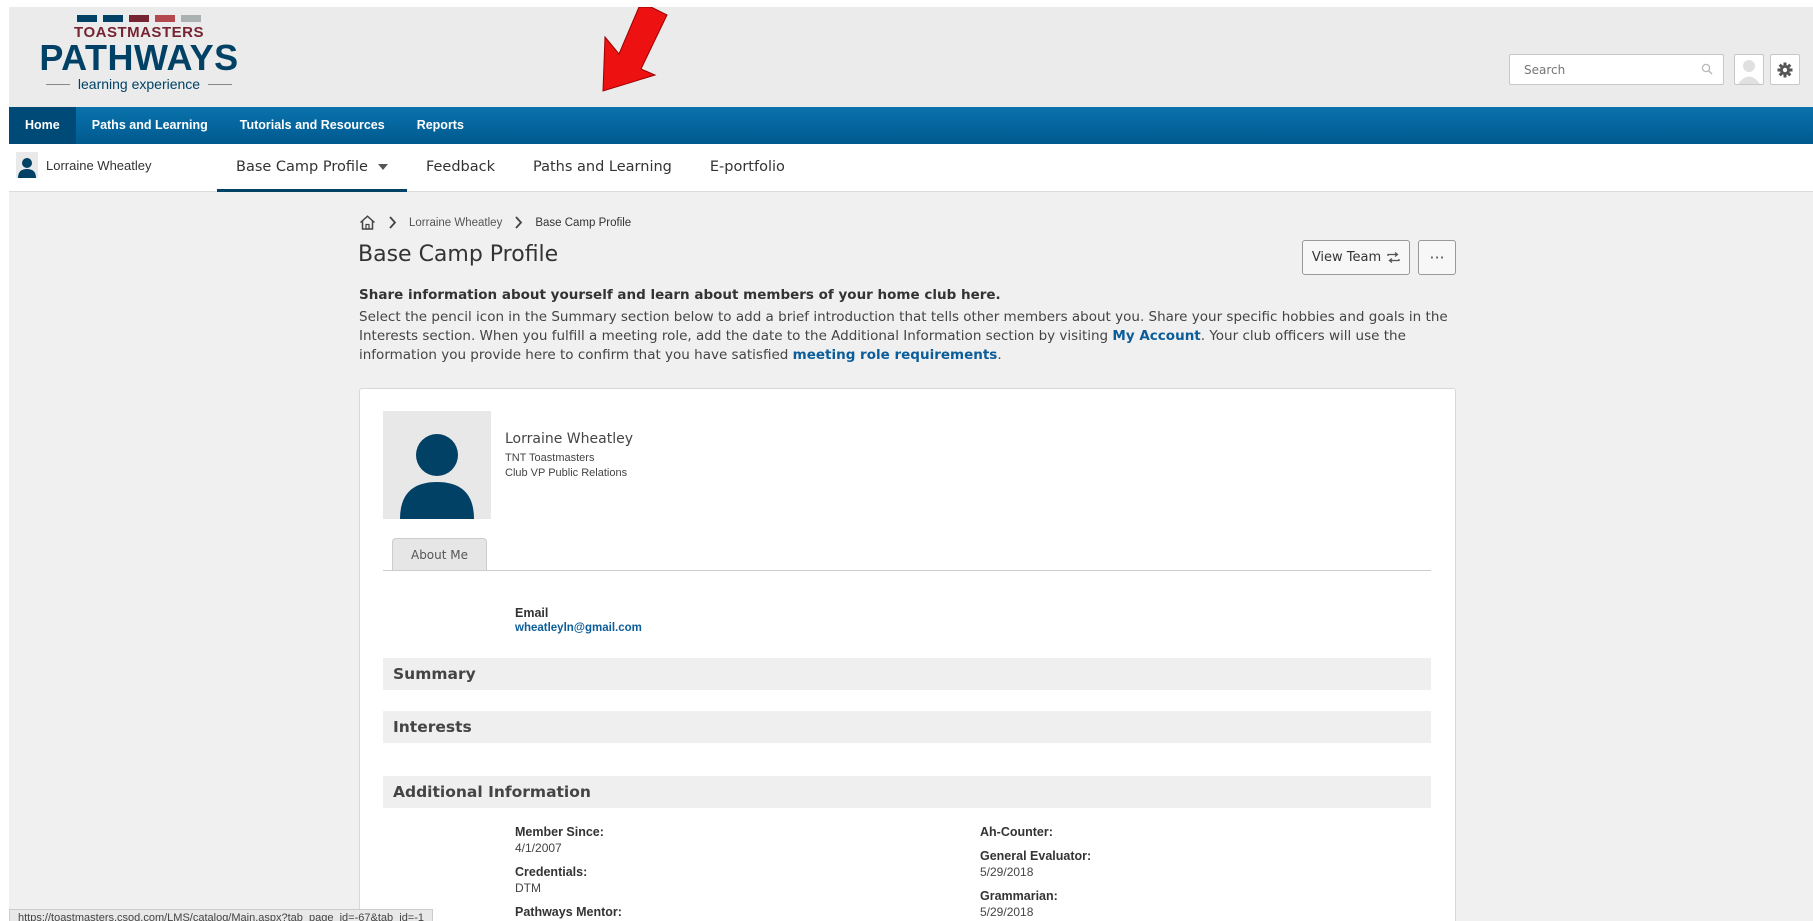 Image resolution: width=1813 pixels, height=921 pixels. Describe the element at coordinates (999, 355) in the screenshot. I see `intro-part-3: .` at that location.